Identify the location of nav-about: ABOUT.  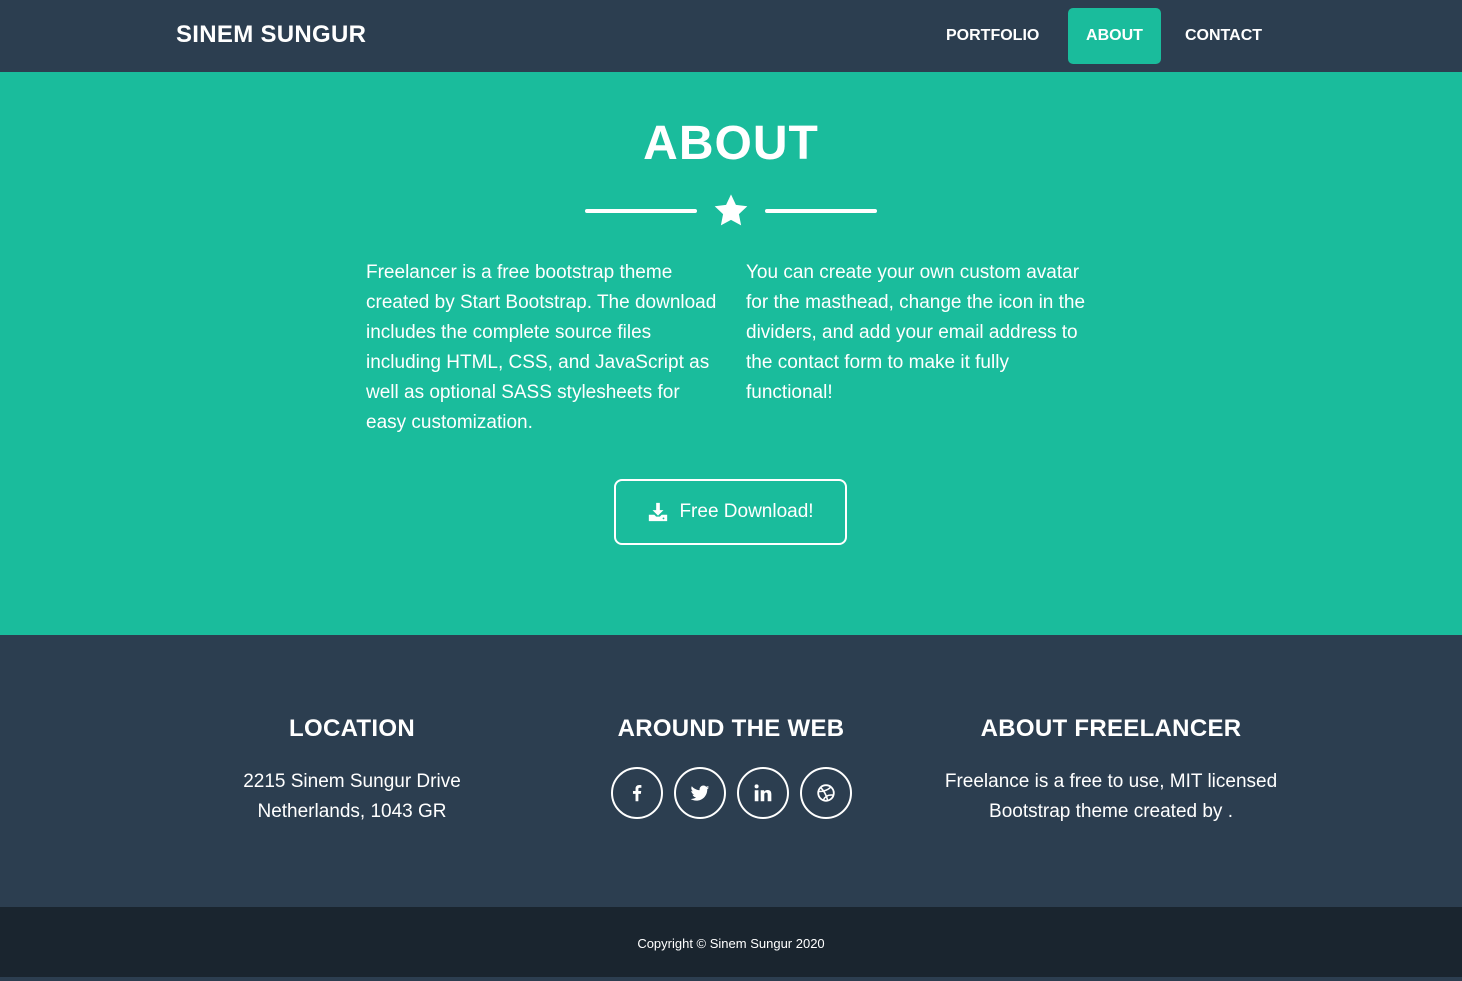
(1114, 36).